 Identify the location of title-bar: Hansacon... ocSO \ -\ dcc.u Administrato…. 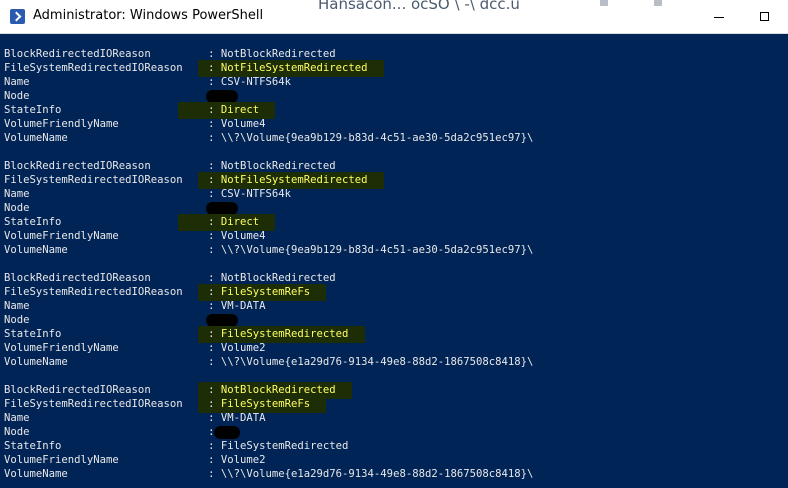
(394, 17).